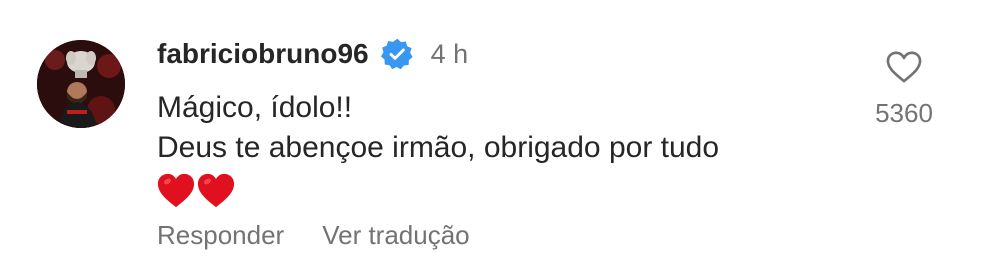 The width and height of the screenshot is (984, 276). I want to click on timestamp: 4 h, so click(449, 53).